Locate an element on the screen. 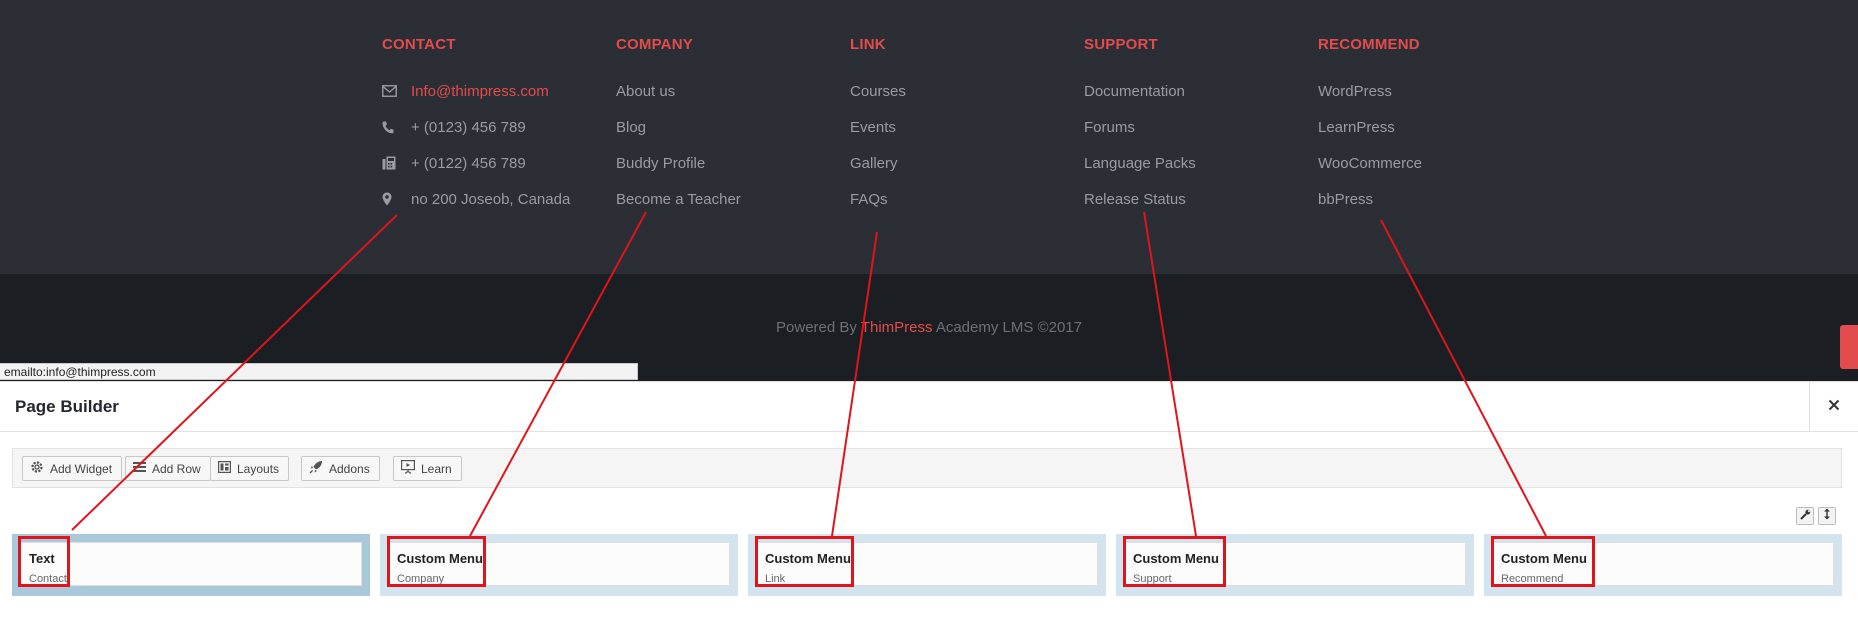 This screenshot has width=1858, height=618. close-button is located at coordinates (1833, 406).